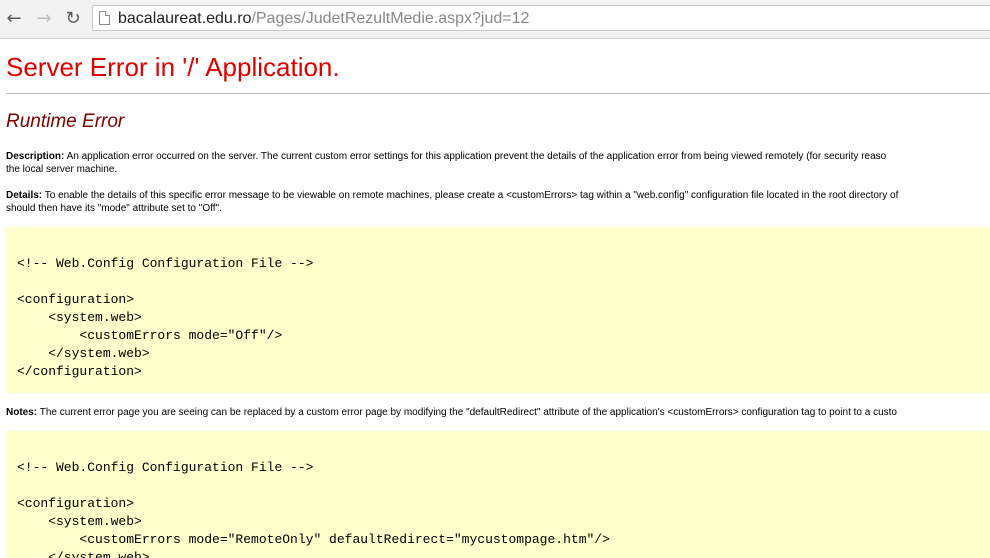 The image size is (990, 558). I want to click on details-label: Details:, so click(24, 195).